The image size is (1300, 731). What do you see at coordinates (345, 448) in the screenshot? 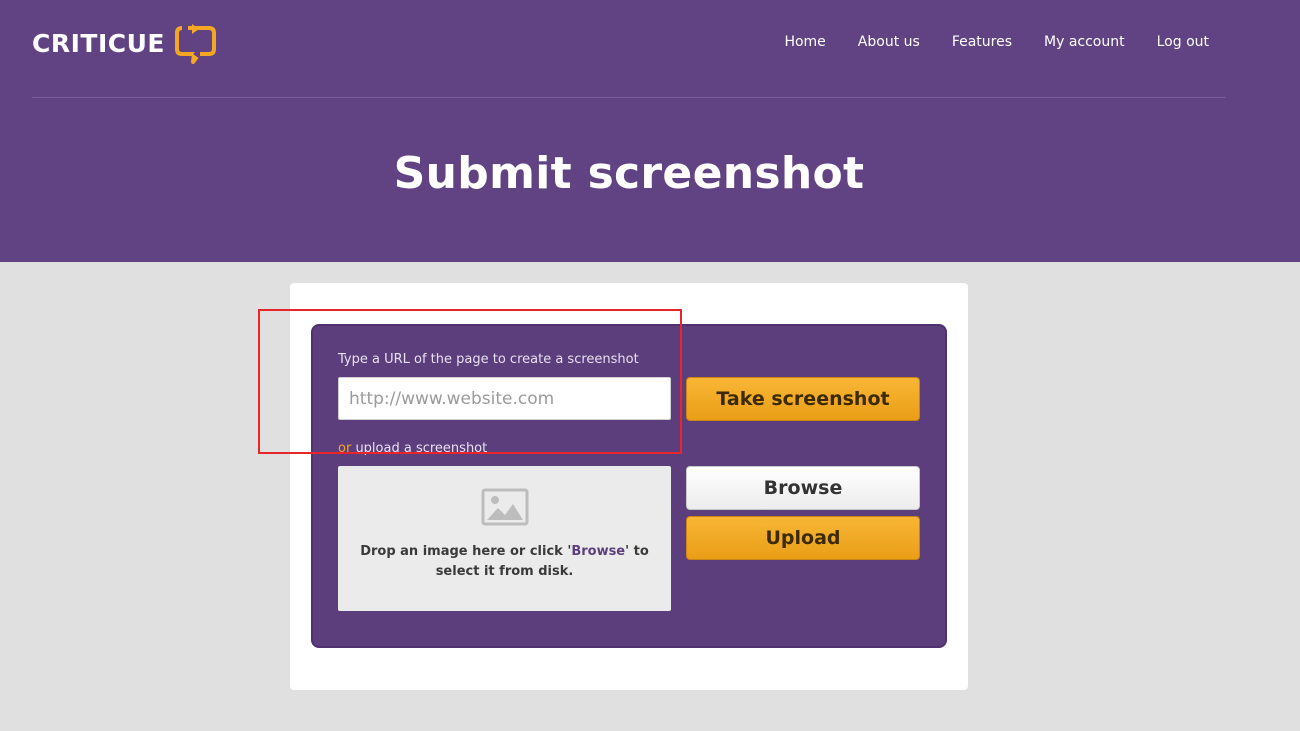
I see `upload-or-text: or` at bounding box center [345, 448].